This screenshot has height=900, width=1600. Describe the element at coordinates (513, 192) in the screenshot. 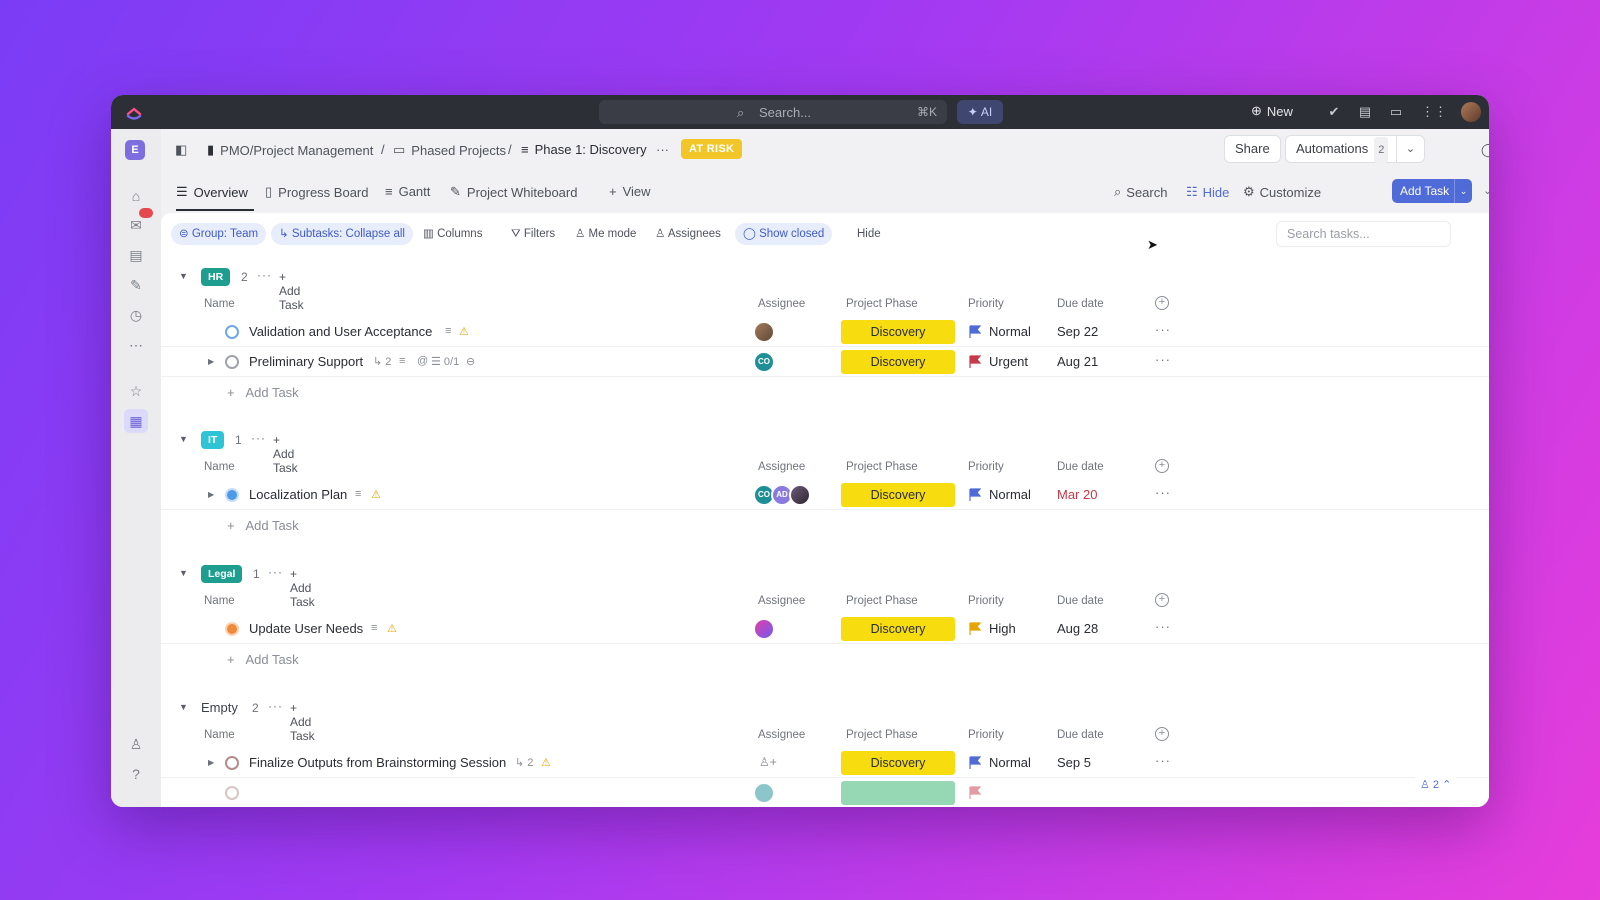

I see `tab-project-whiteboard: ✎ Project Whiteboard` at that location.